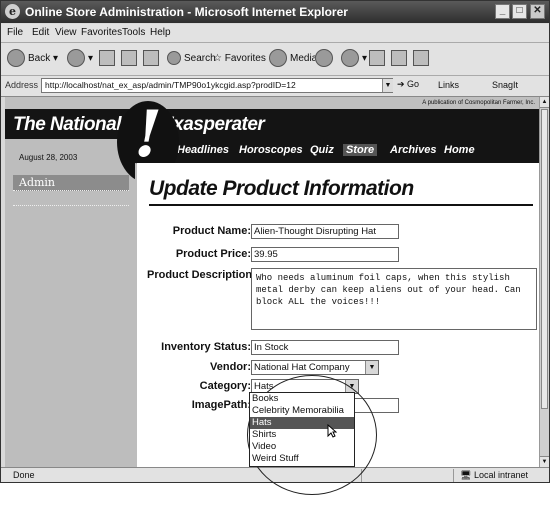  Describe the element at coordinates (48, 157) in the screenshot. I see `issue-date: August 28, 2003` at that location.